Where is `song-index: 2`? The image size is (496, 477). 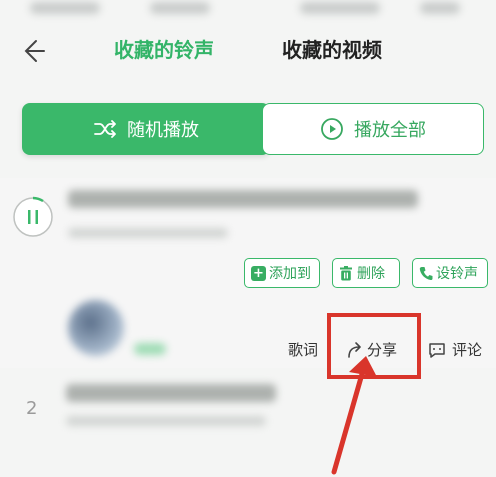
song-index: 2 is located at coordinates (32, 408).